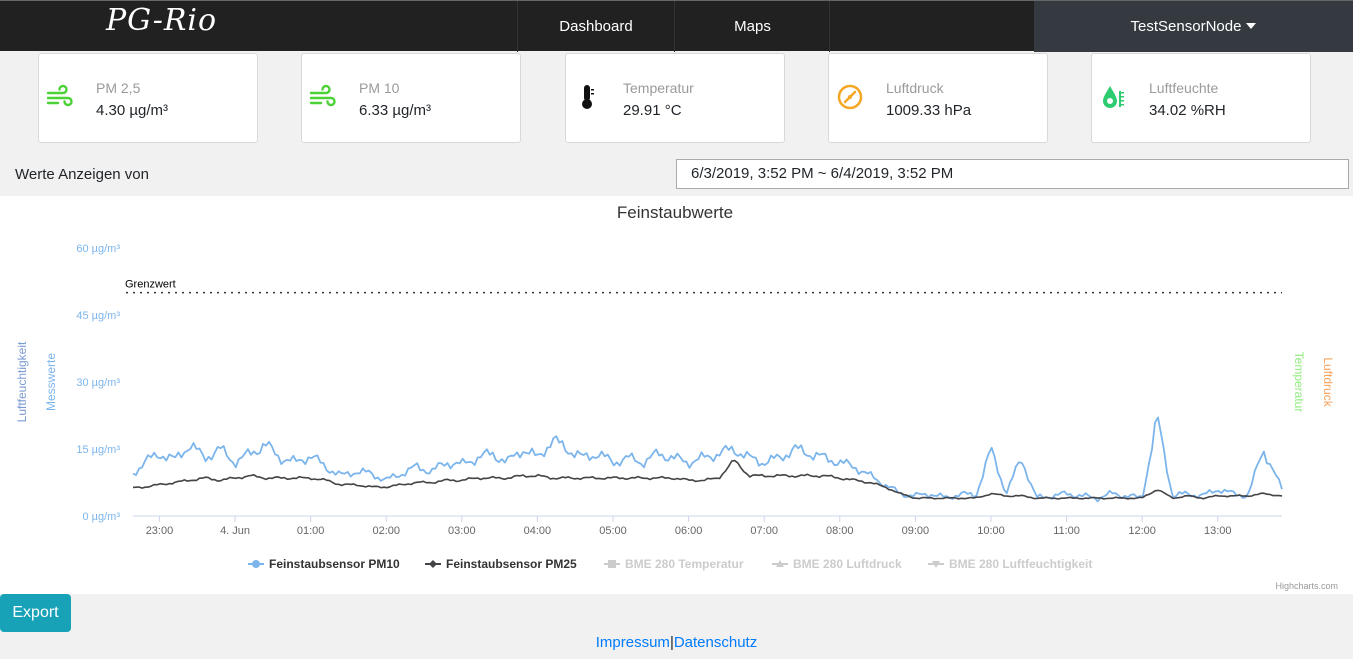  Describe the element at coordinates (938, 98) in the screenshot. I see `card-luftdruck: Luftdruck 1009.33 hPa` at that location.